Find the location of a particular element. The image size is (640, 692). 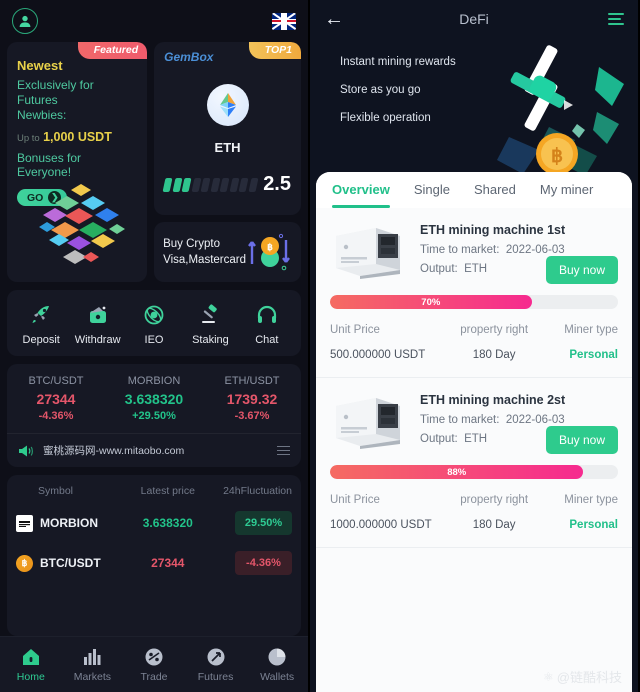

tab-futures: Futures is located at coordinates (216, 664).